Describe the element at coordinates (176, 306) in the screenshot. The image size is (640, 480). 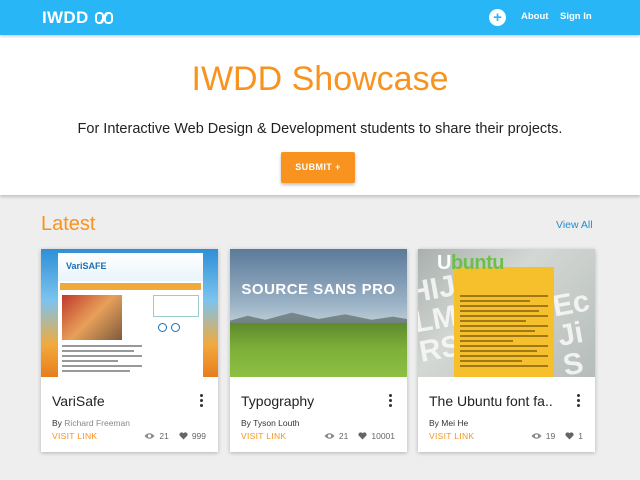
I see `sidebar-box` at that location.